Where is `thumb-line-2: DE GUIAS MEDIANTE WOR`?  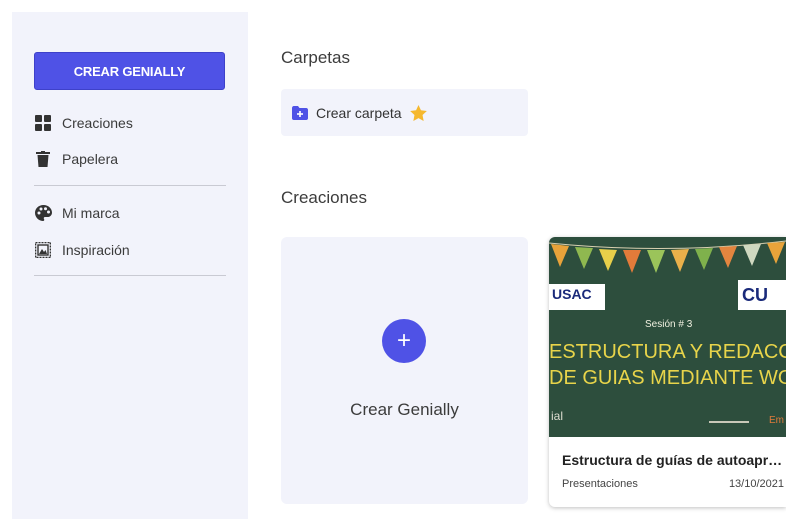
thumb-line-2: DE GUIAS MEDIANTE WOR is located at coordinates (667, 378).